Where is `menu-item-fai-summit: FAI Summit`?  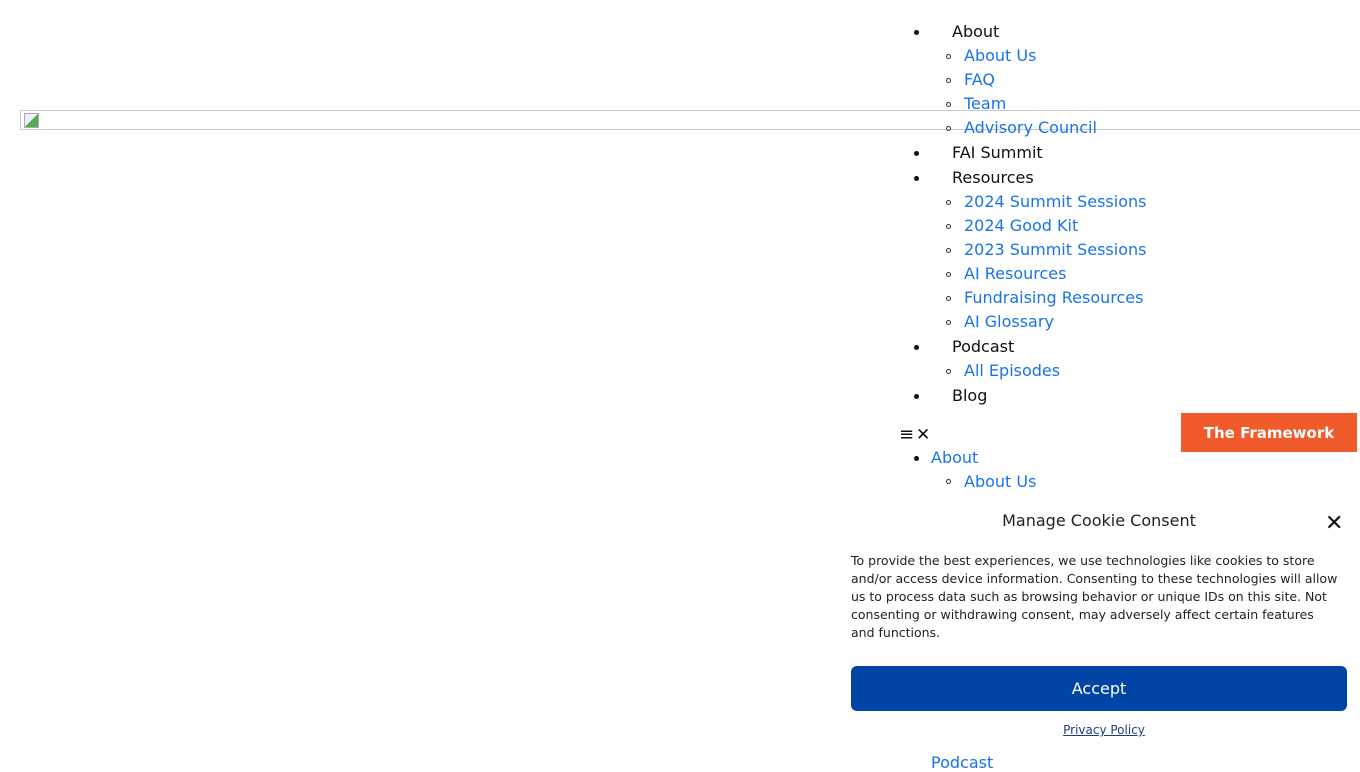 menu-item-fai-summit: FAI Summit is located at coordinates (997, 152).